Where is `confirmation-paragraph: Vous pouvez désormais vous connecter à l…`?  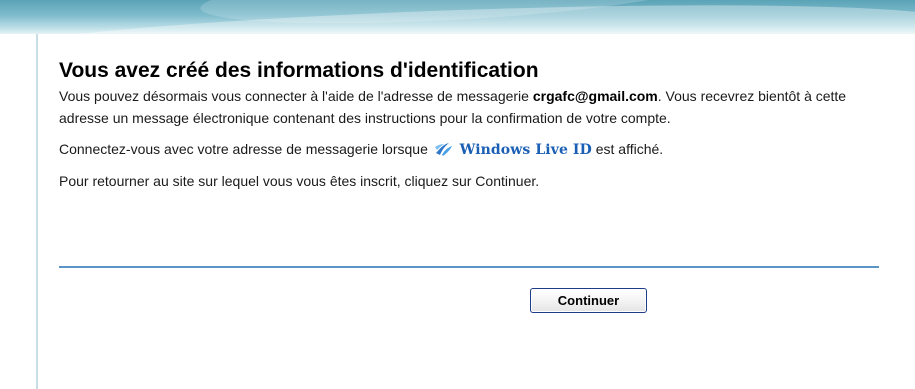
confirmation-paragraph: Vous pouvez désormais vous connecter à l… is located at coordinates (469, 107).